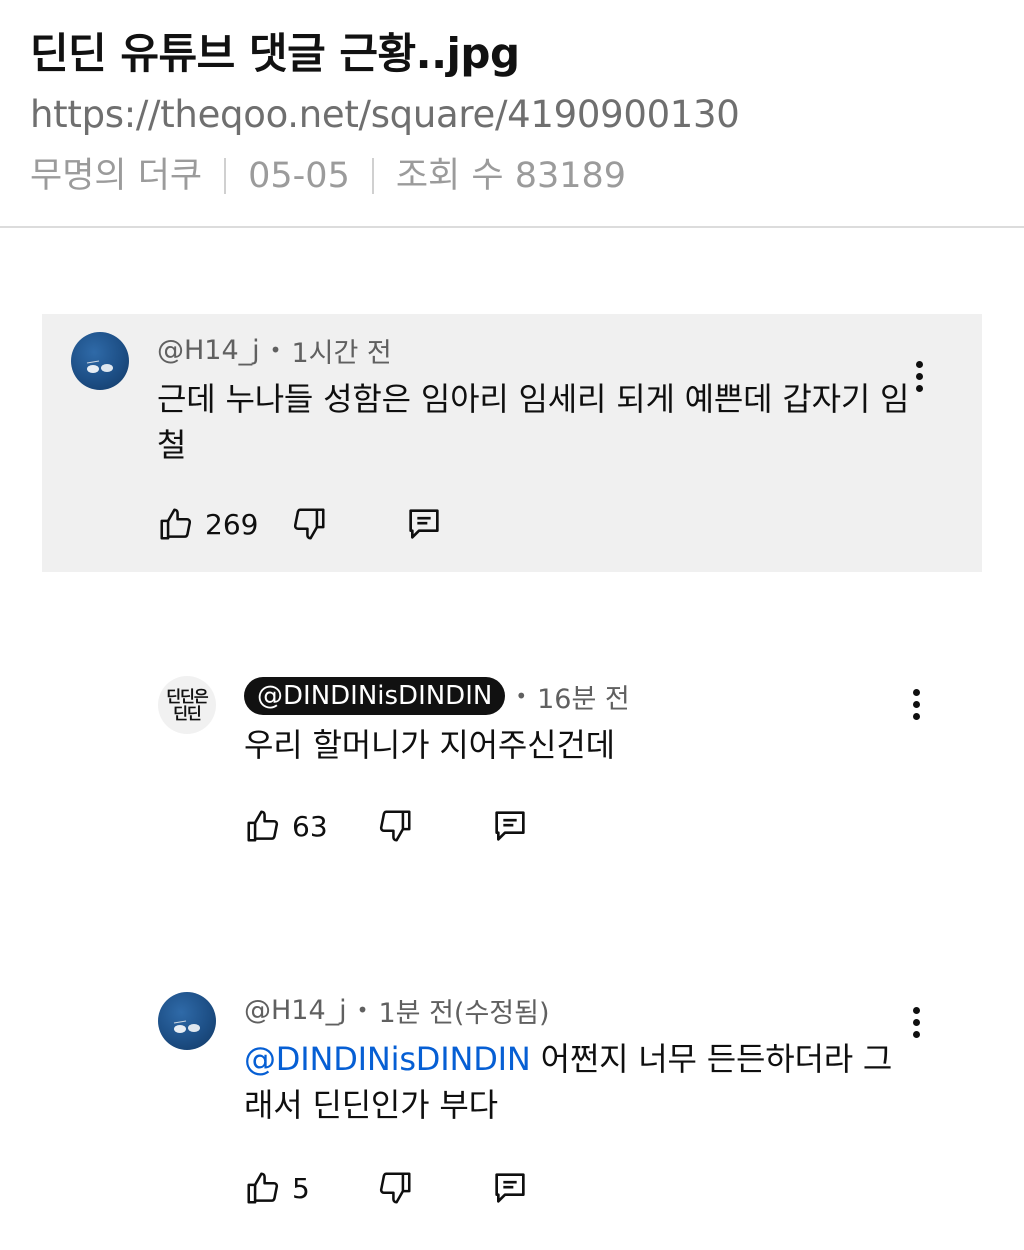 This screenshot has height=1250, width=1024. What do you see at coordinates (341, 353) in the screenshot?
I see `comment-time: 1시간 전` at bounding box center [341, 353].